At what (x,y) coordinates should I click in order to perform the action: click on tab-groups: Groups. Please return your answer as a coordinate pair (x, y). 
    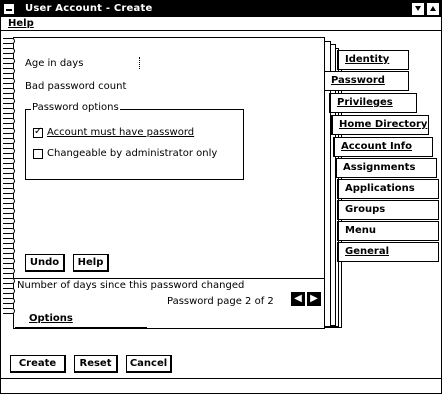
    Looking at the image, I should click on (388, 210).